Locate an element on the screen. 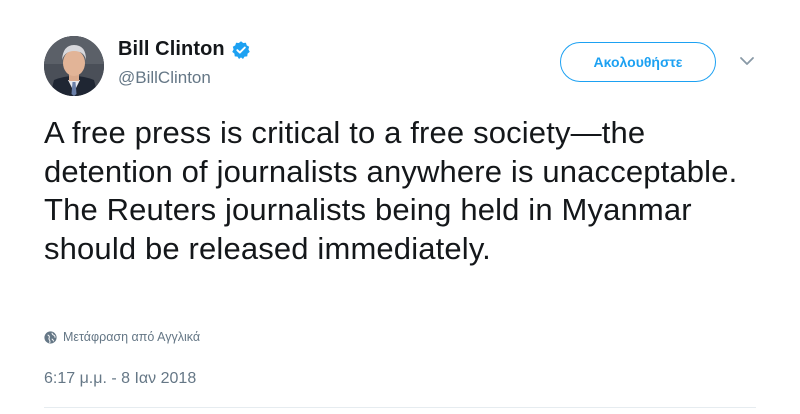 The image size is (800, 414). translate-link: Μετάφραση από Αγγλικά is located at coordinates (122, 337).